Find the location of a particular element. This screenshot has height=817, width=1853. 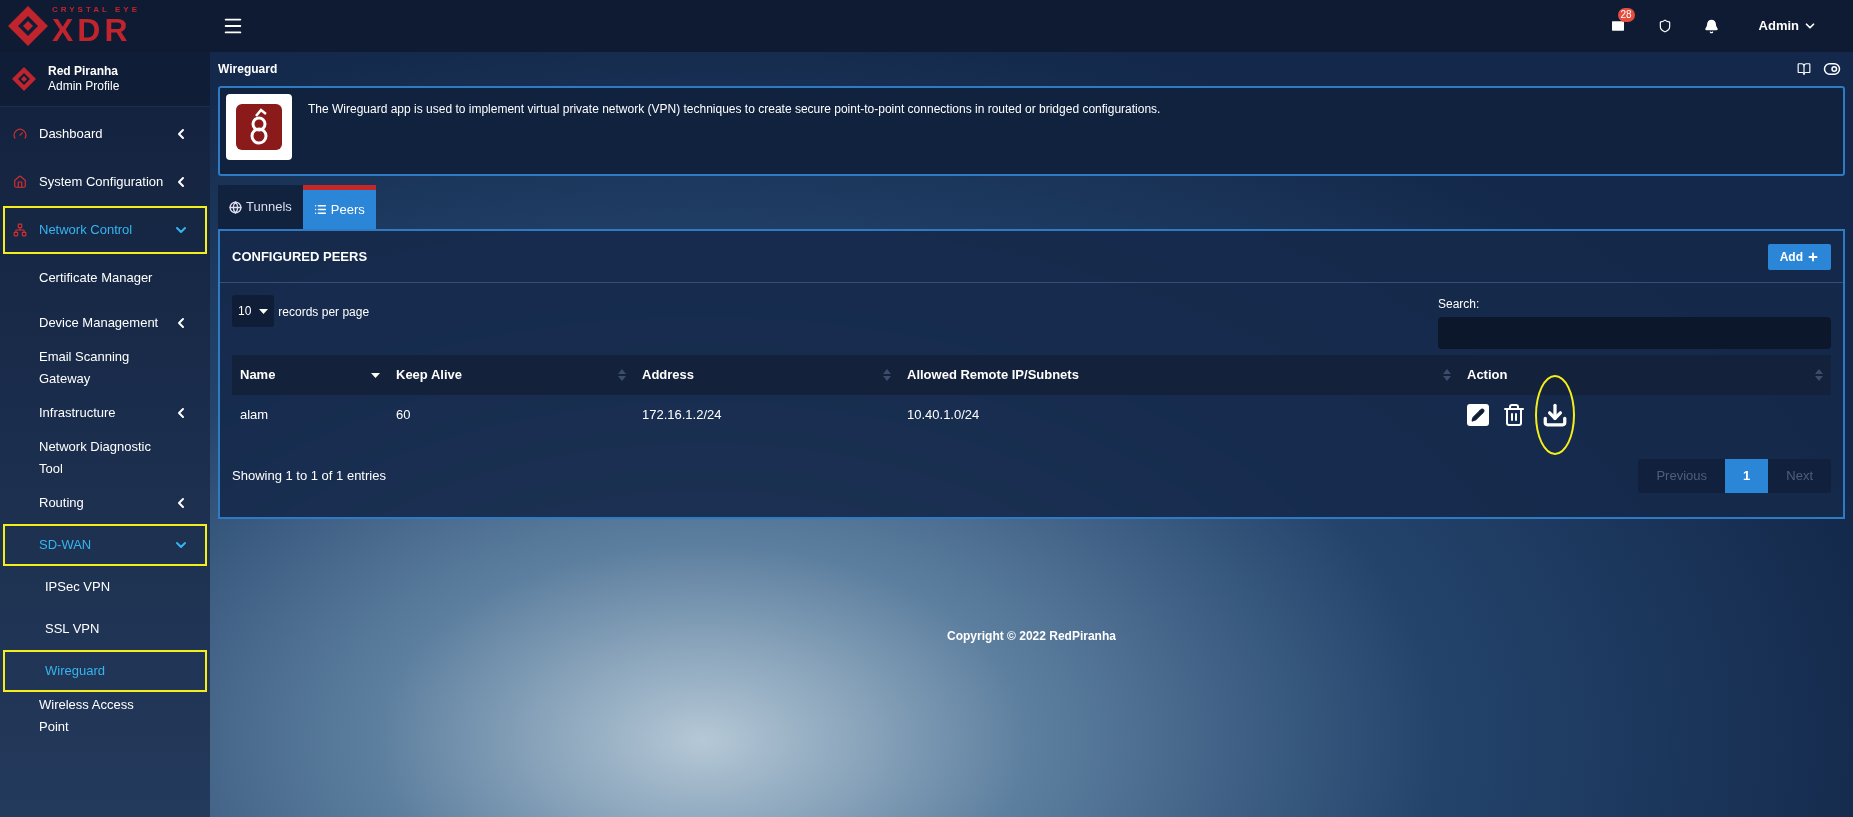

caret-icon is located at coordinates (264, 311).